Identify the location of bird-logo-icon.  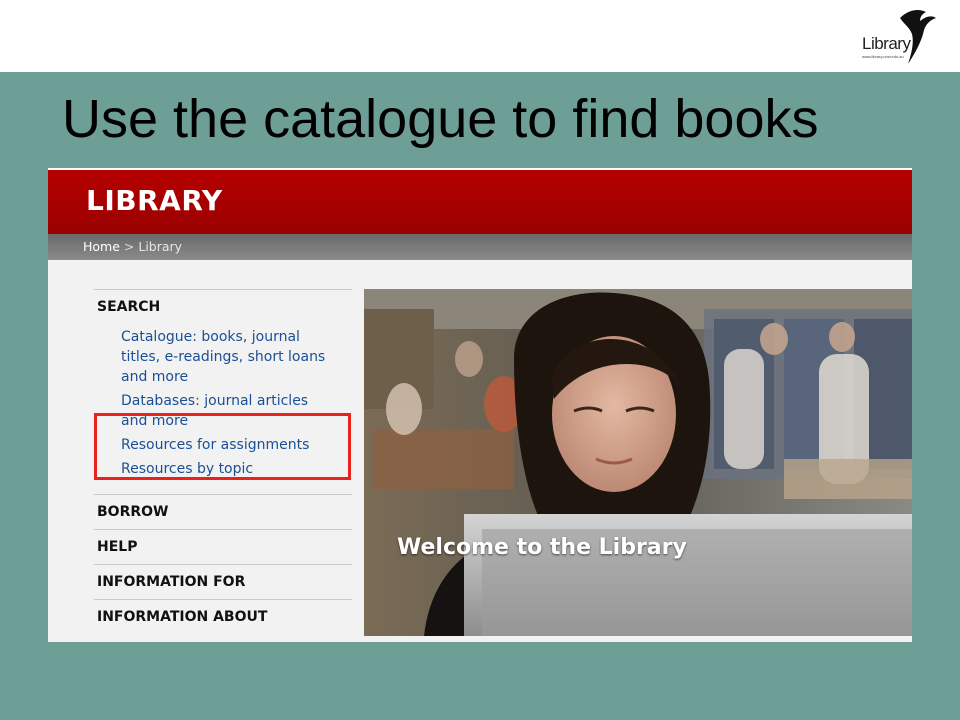
(918, 37).